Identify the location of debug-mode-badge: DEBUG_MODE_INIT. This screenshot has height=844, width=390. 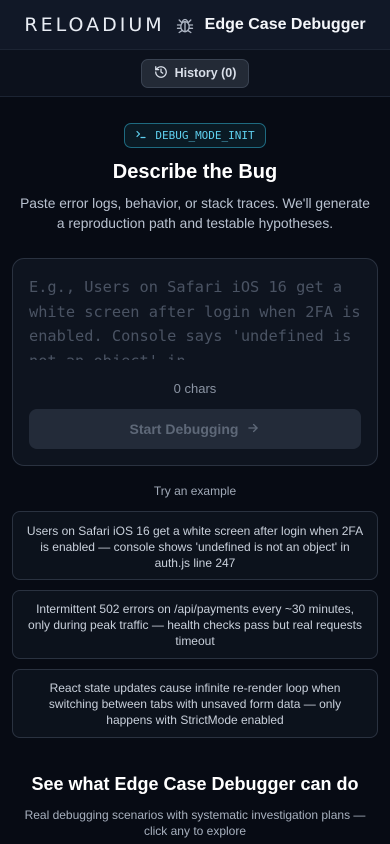
(195, 135).